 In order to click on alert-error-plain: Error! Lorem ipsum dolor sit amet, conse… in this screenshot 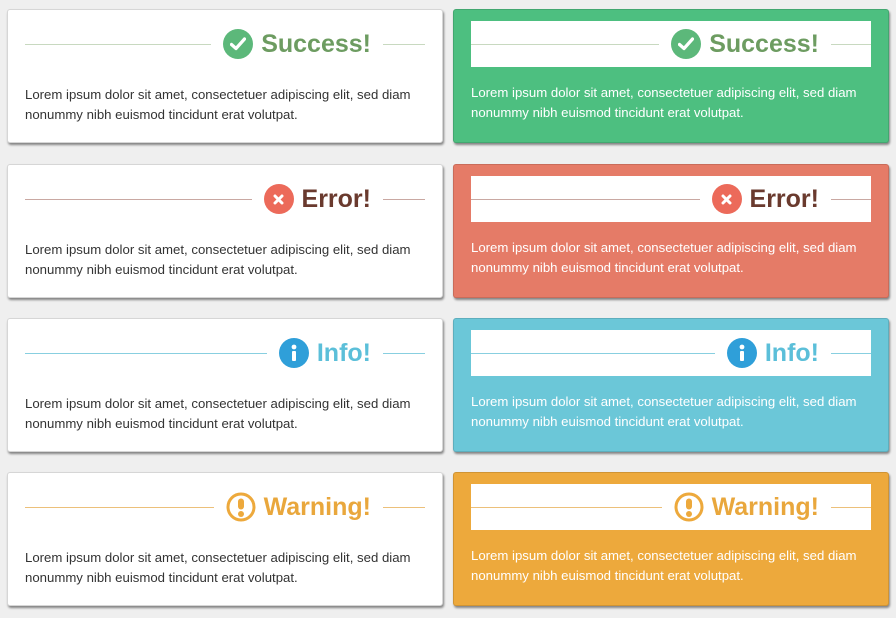, I will do `click(225, 231)`.